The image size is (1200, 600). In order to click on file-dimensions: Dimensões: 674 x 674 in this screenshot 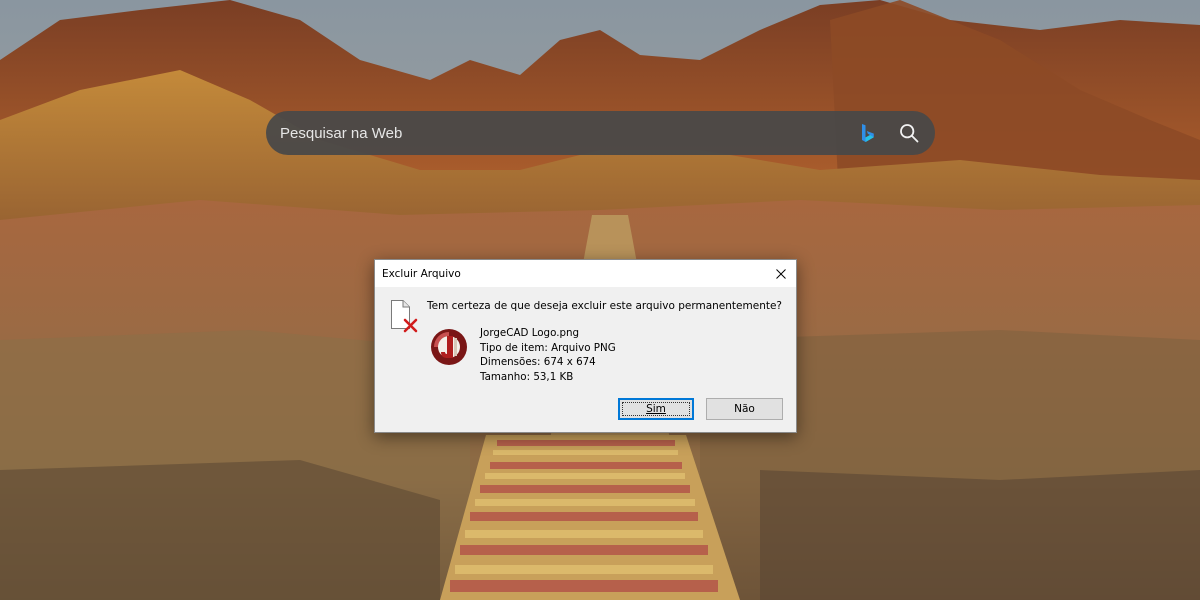, I will do `click(538, 362)`.